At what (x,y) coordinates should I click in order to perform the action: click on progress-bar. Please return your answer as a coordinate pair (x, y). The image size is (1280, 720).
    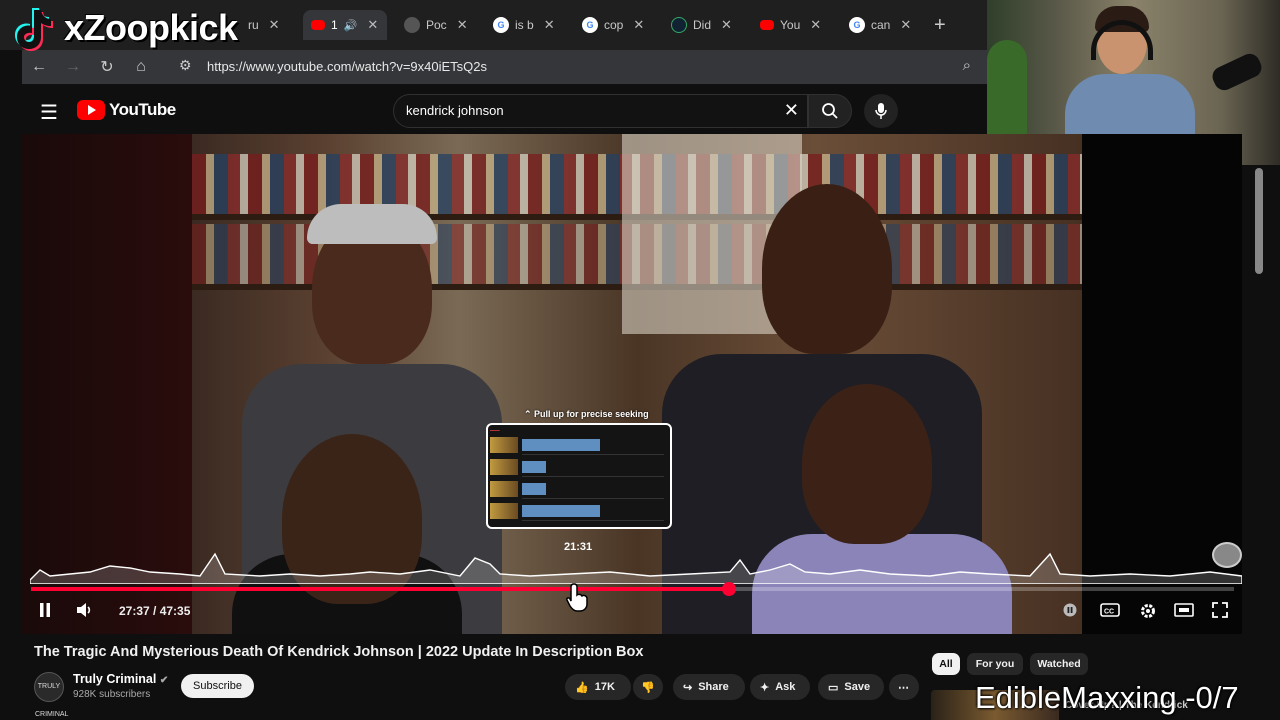
    Looking at the image, I should click on (632, 589).